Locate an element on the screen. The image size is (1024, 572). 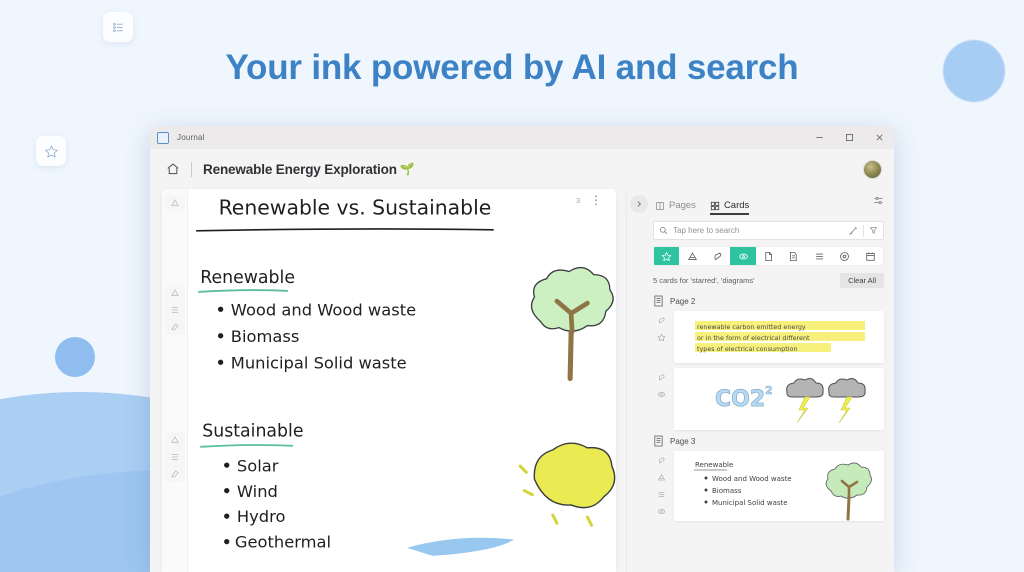
clear-all-button: Clear All is located at coordinates (862, 280).